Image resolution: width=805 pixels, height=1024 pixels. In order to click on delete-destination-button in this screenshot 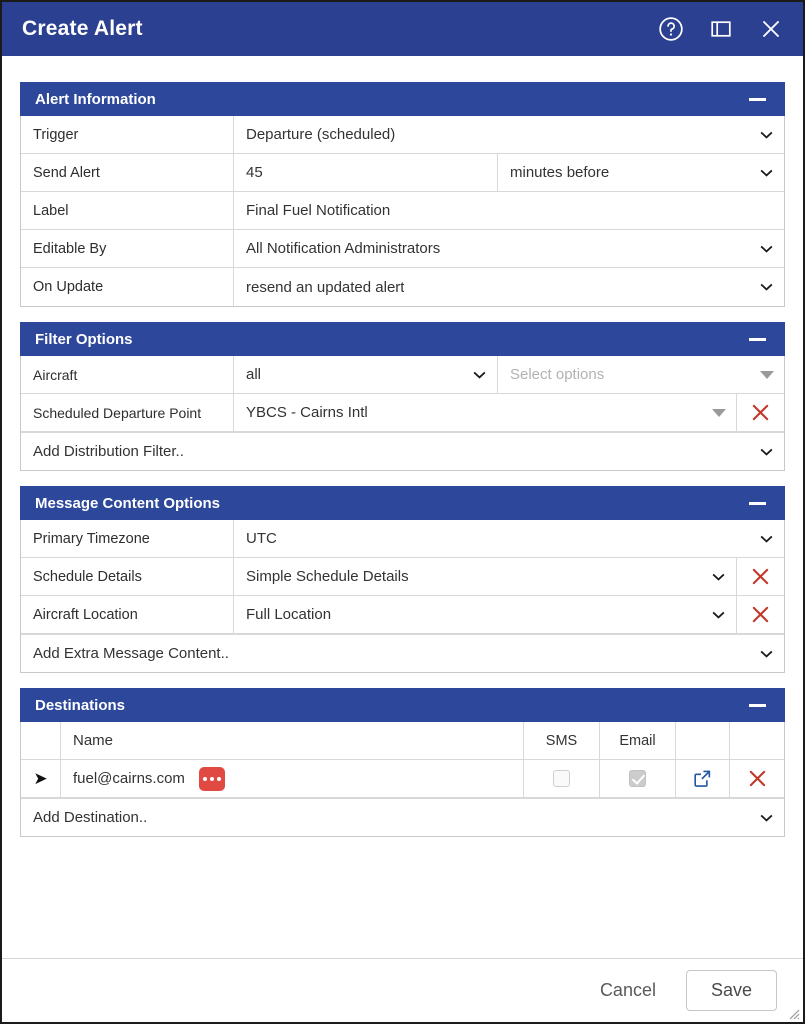, I will do `click(757, 778)`.